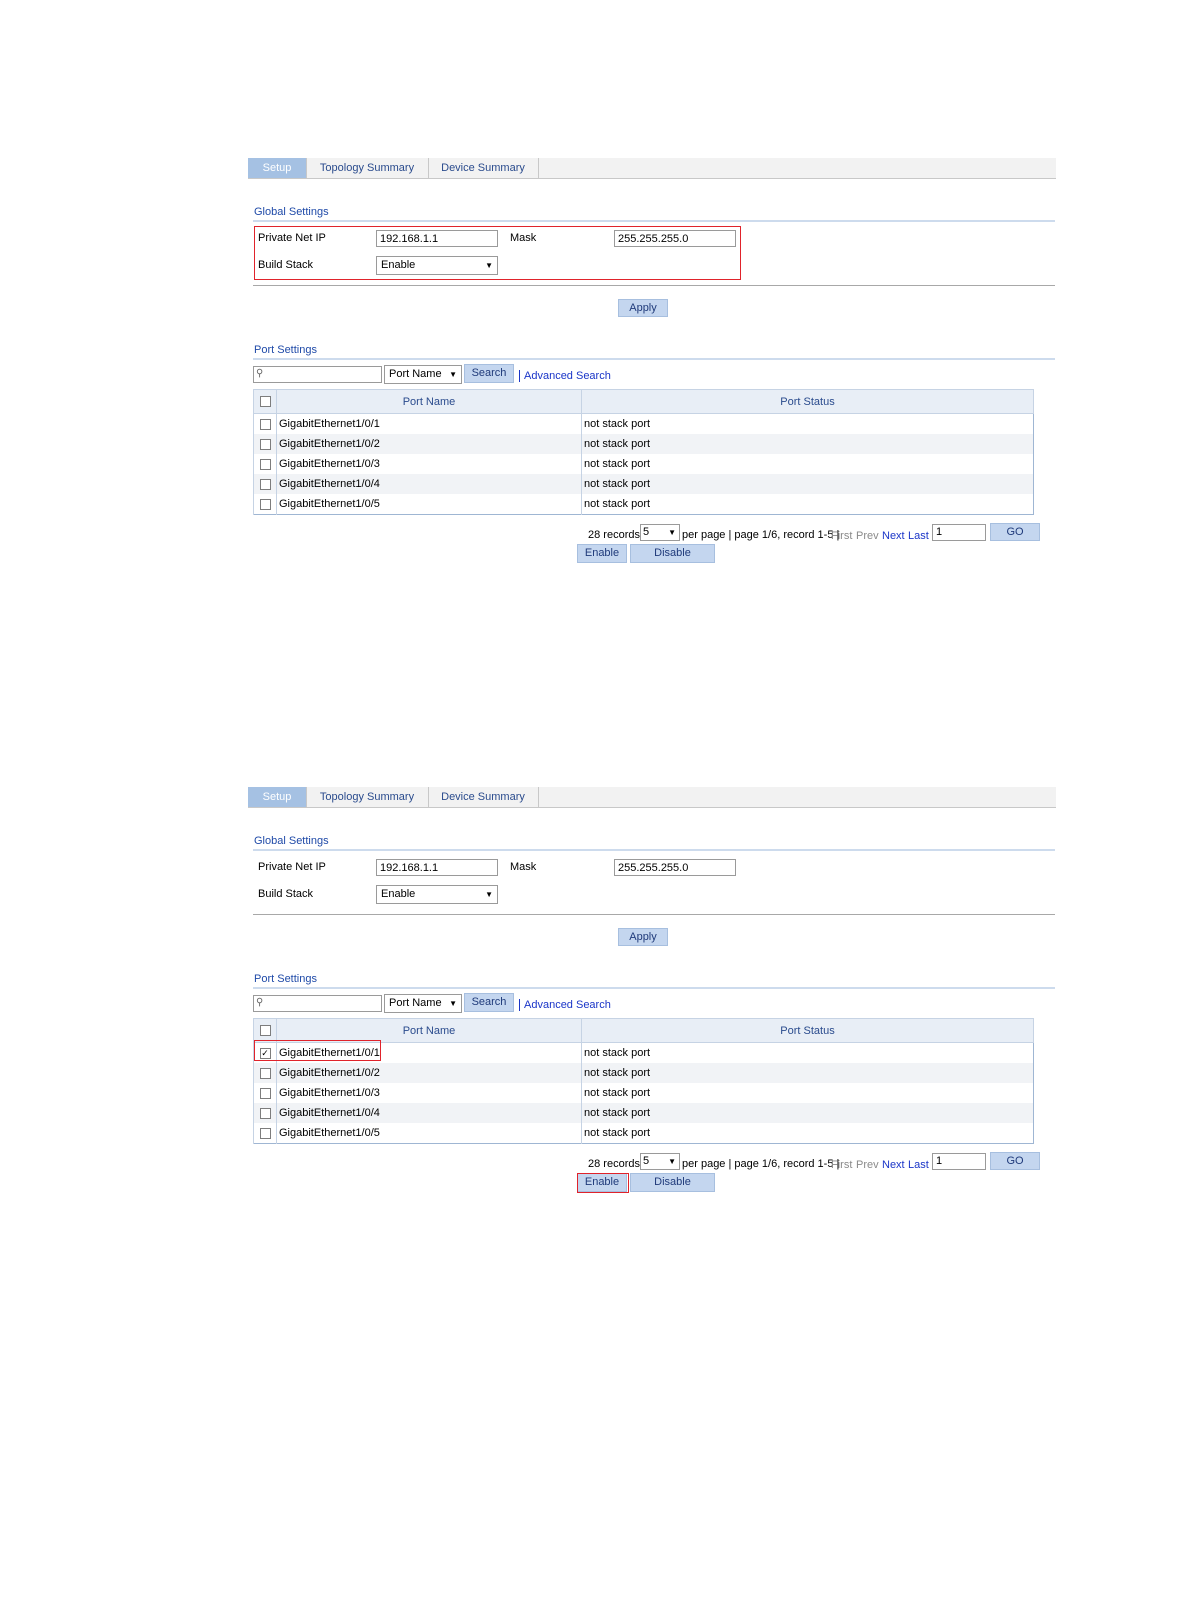 The width and height of the screenshot is (1191, 1617). Describe the element at coordinates (437, 894) in the screenshot. I see `build-stack-select: Enable ▼` at that location.